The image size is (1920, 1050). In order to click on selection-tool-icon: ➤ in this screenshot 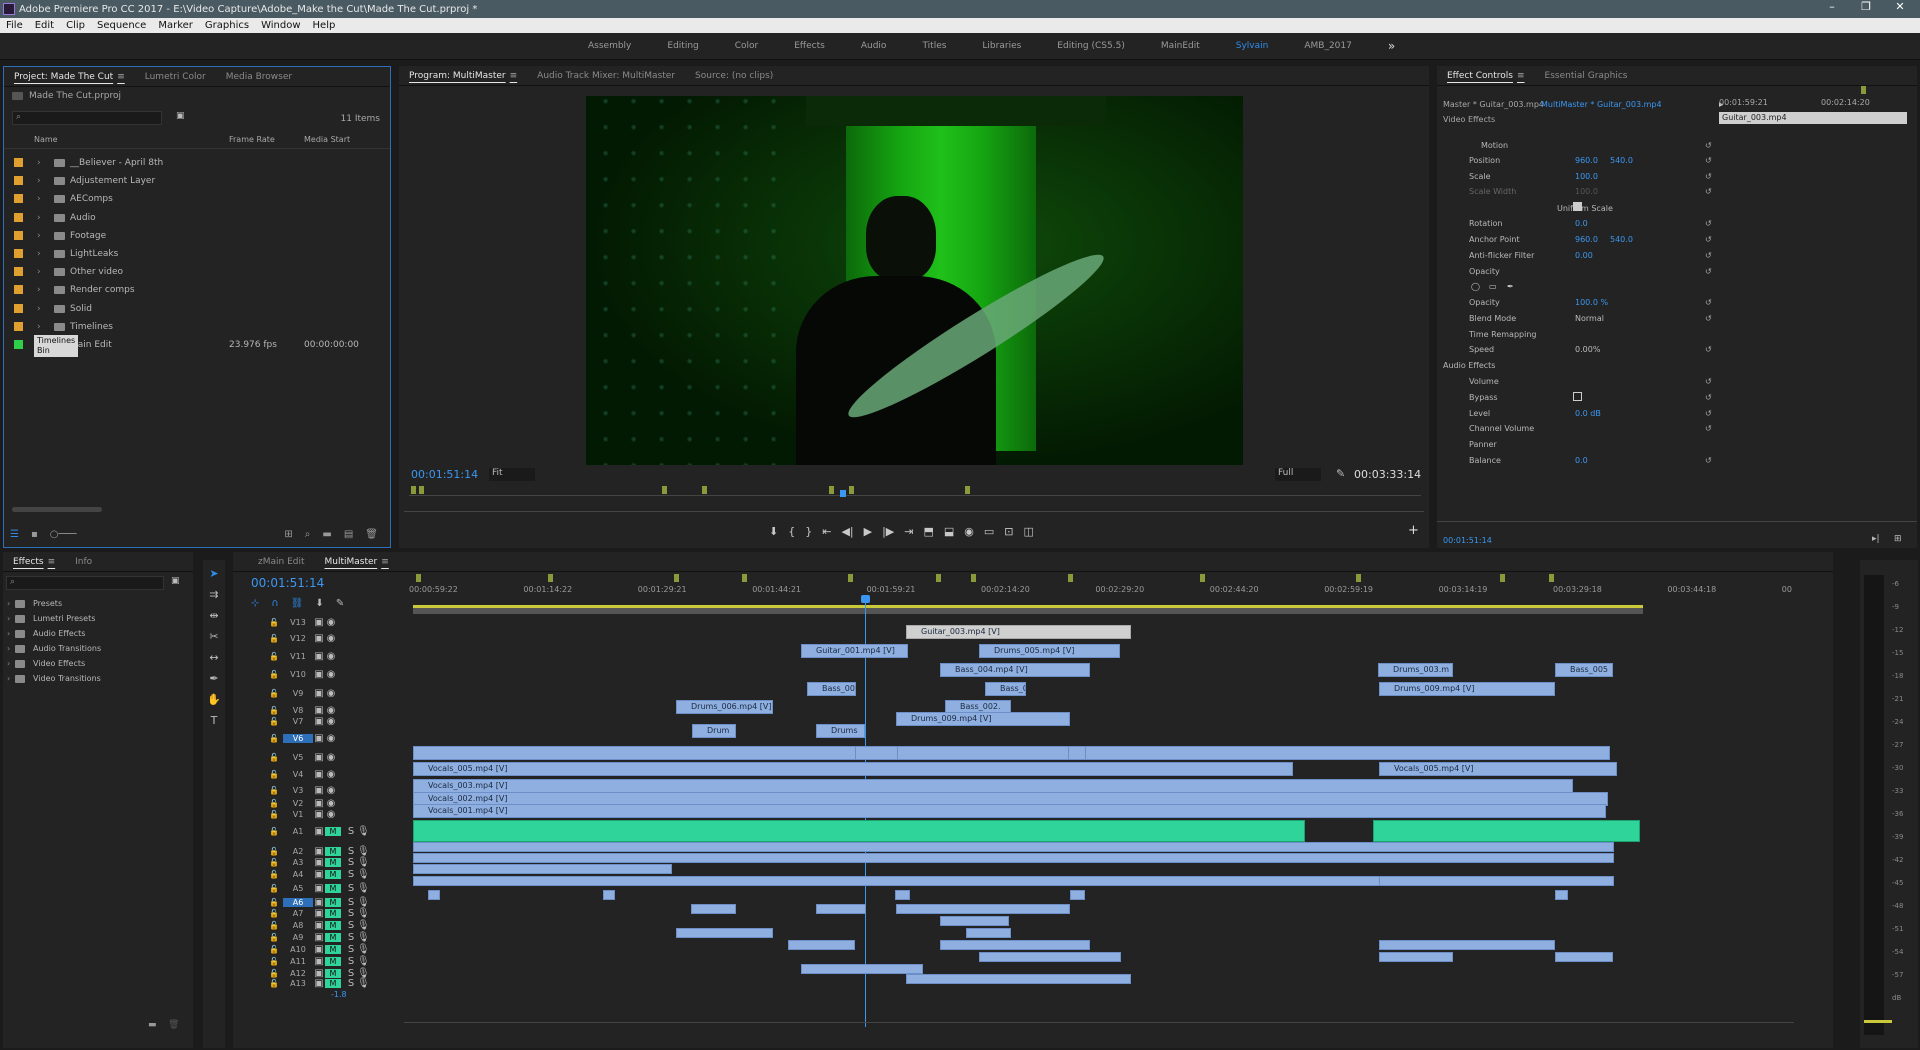, I will do `click(213, 573)`.